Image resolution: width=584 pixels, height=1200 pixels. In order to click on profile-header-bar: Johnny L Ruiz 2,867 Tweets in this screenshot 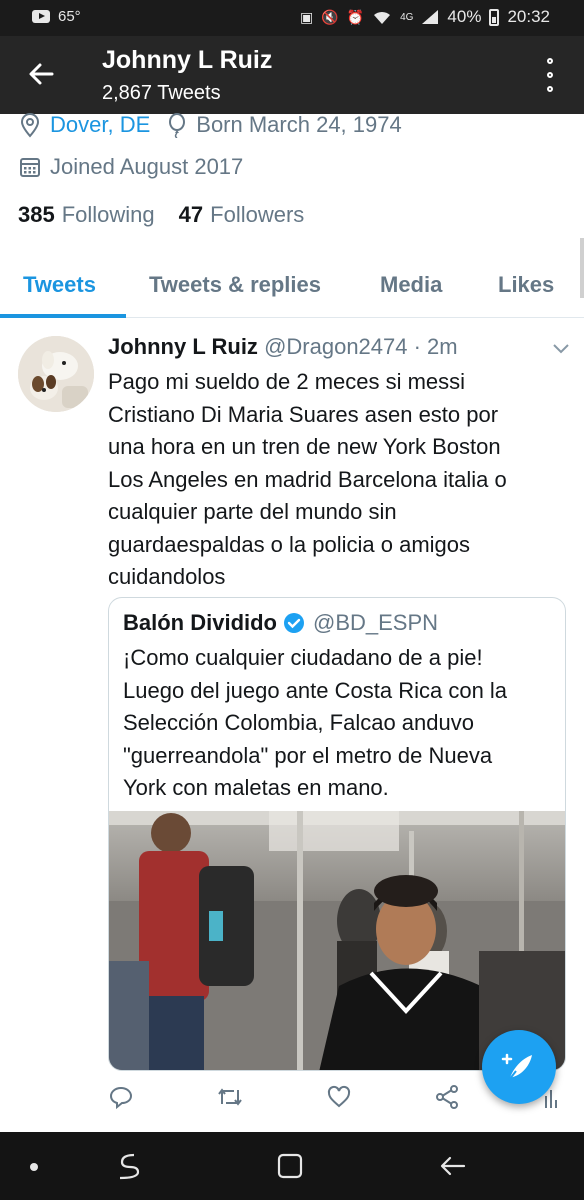, I will do `click(292, 75)`.